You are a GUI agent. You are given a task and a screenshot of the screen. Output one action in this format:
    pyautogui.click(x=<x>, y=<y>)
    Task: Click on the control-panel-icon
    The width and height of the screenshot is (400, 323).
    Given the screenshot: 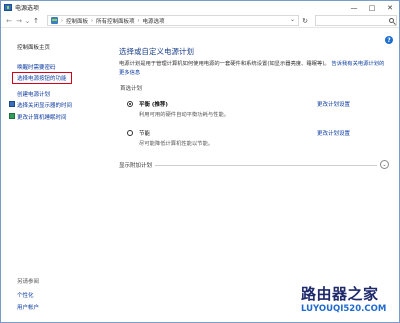 What is the action you would take?
    pyautogui.click(x=54, y=20)
    